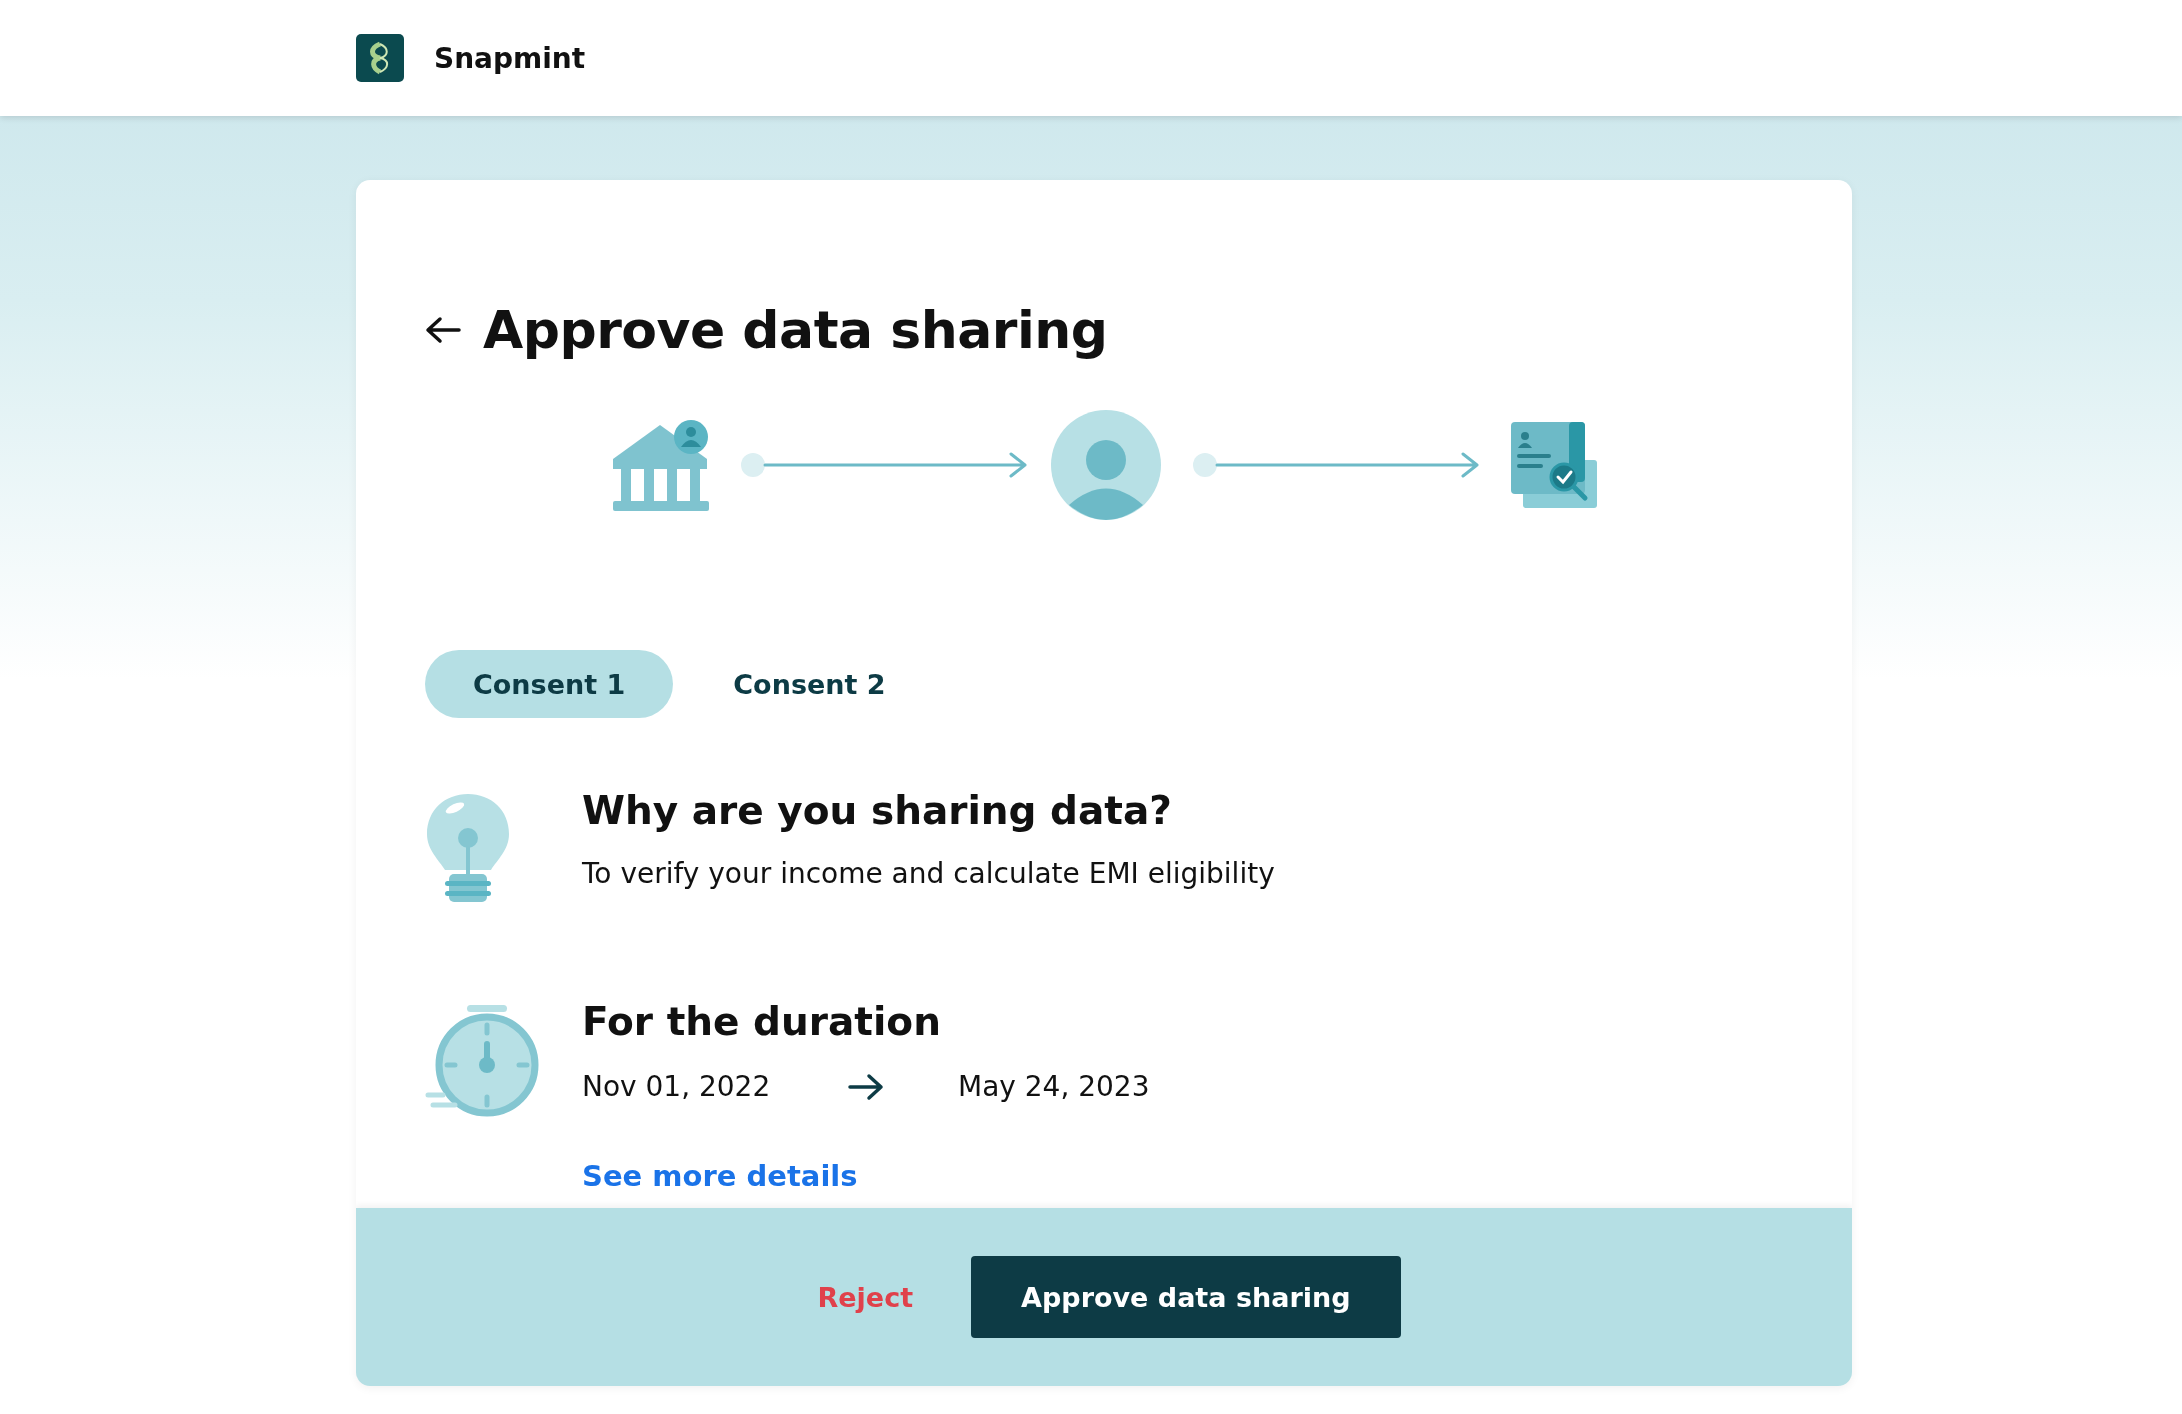 The width and height of the screenshot is (2182, 1414). Describe the element at coordinates (929, 873) in the screenshot. I see `section-text: To verify your income and calculate EMI eligibility` at that location.